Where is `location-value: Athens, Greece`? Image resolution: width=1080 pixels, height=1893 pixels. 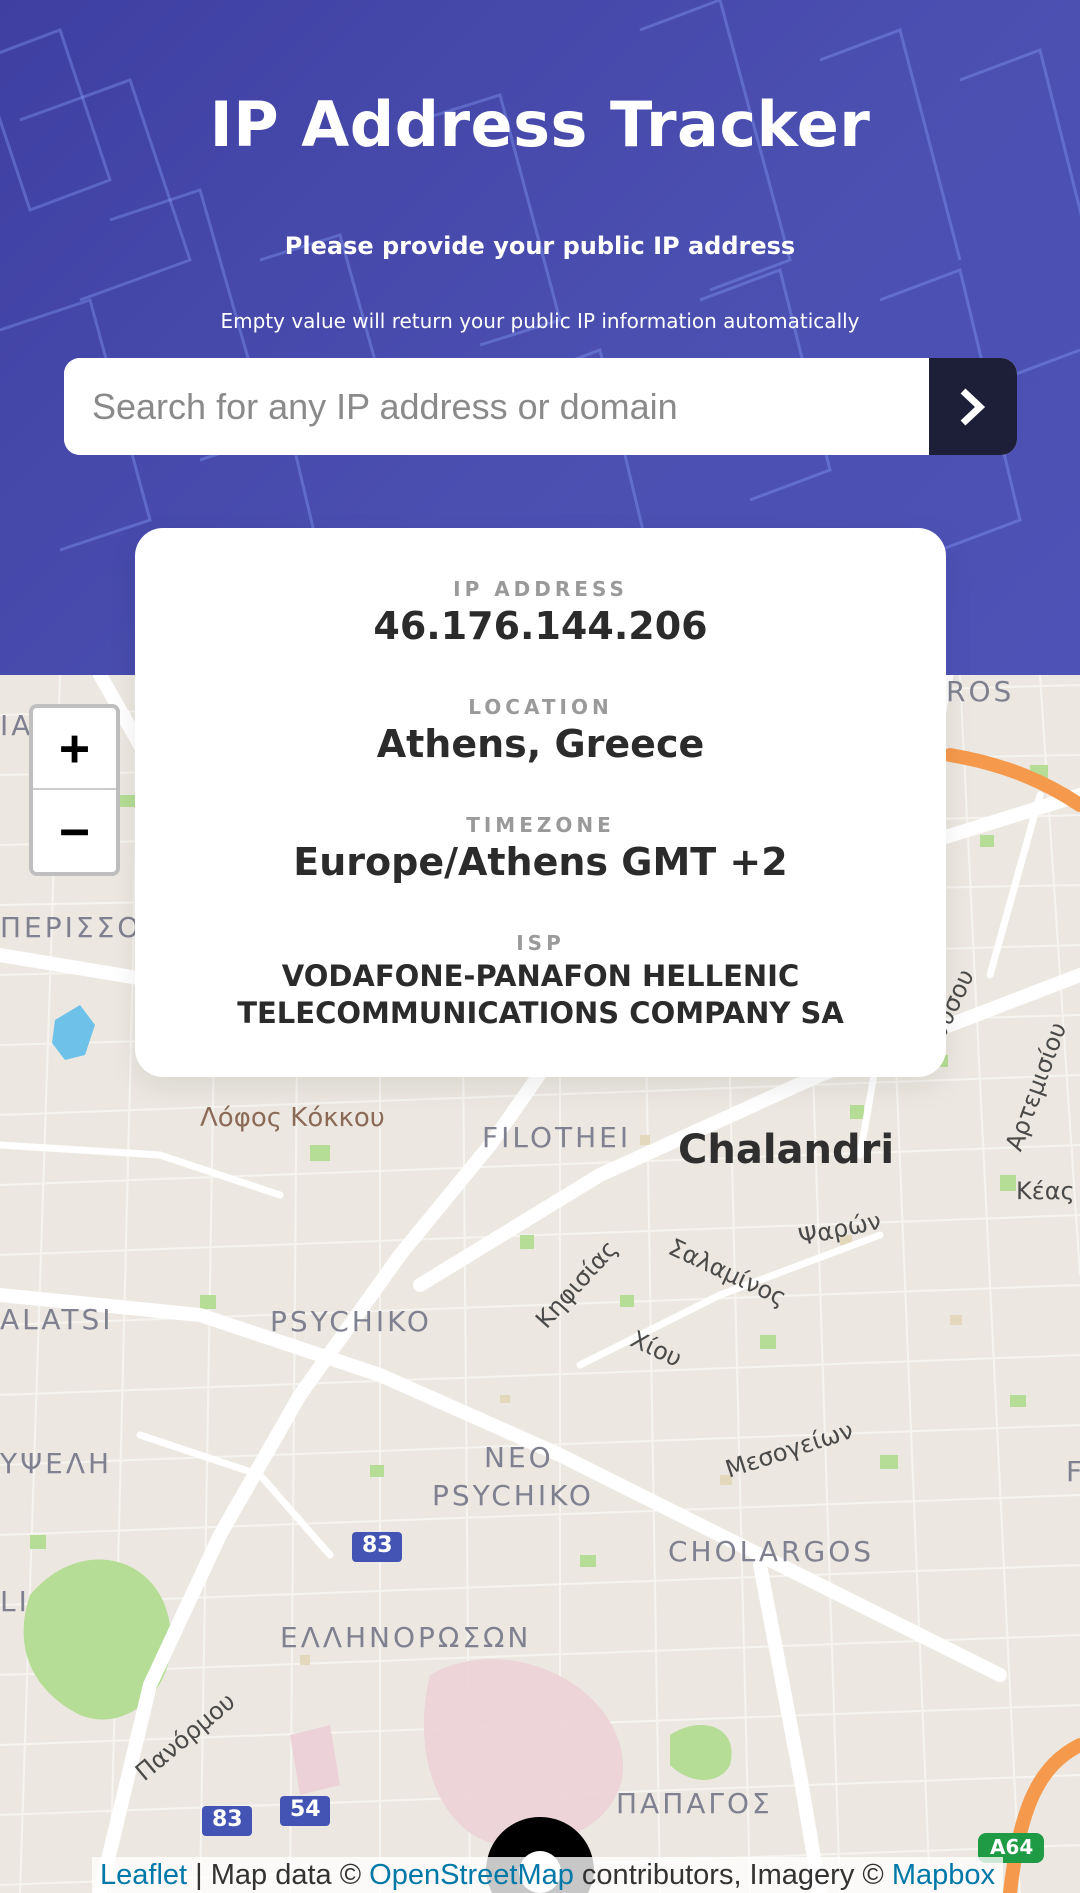
location-value: Athens, Greece is located at coordinates (540, 744).